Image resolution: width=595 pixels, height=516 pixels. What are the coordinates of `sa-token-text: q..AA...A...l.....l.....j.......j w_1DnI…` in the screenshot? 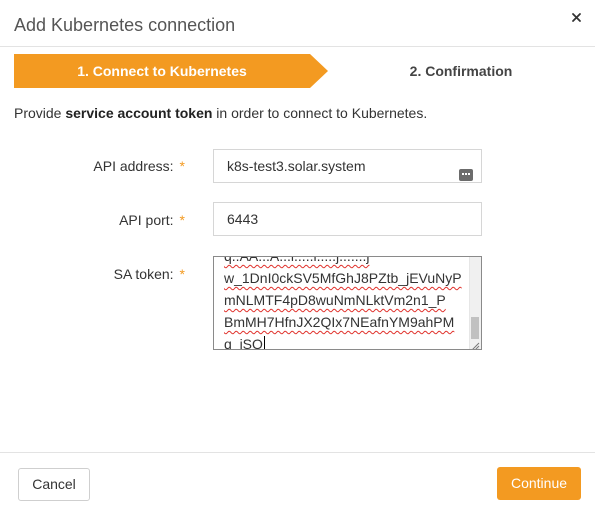 It's located at (347, 303).